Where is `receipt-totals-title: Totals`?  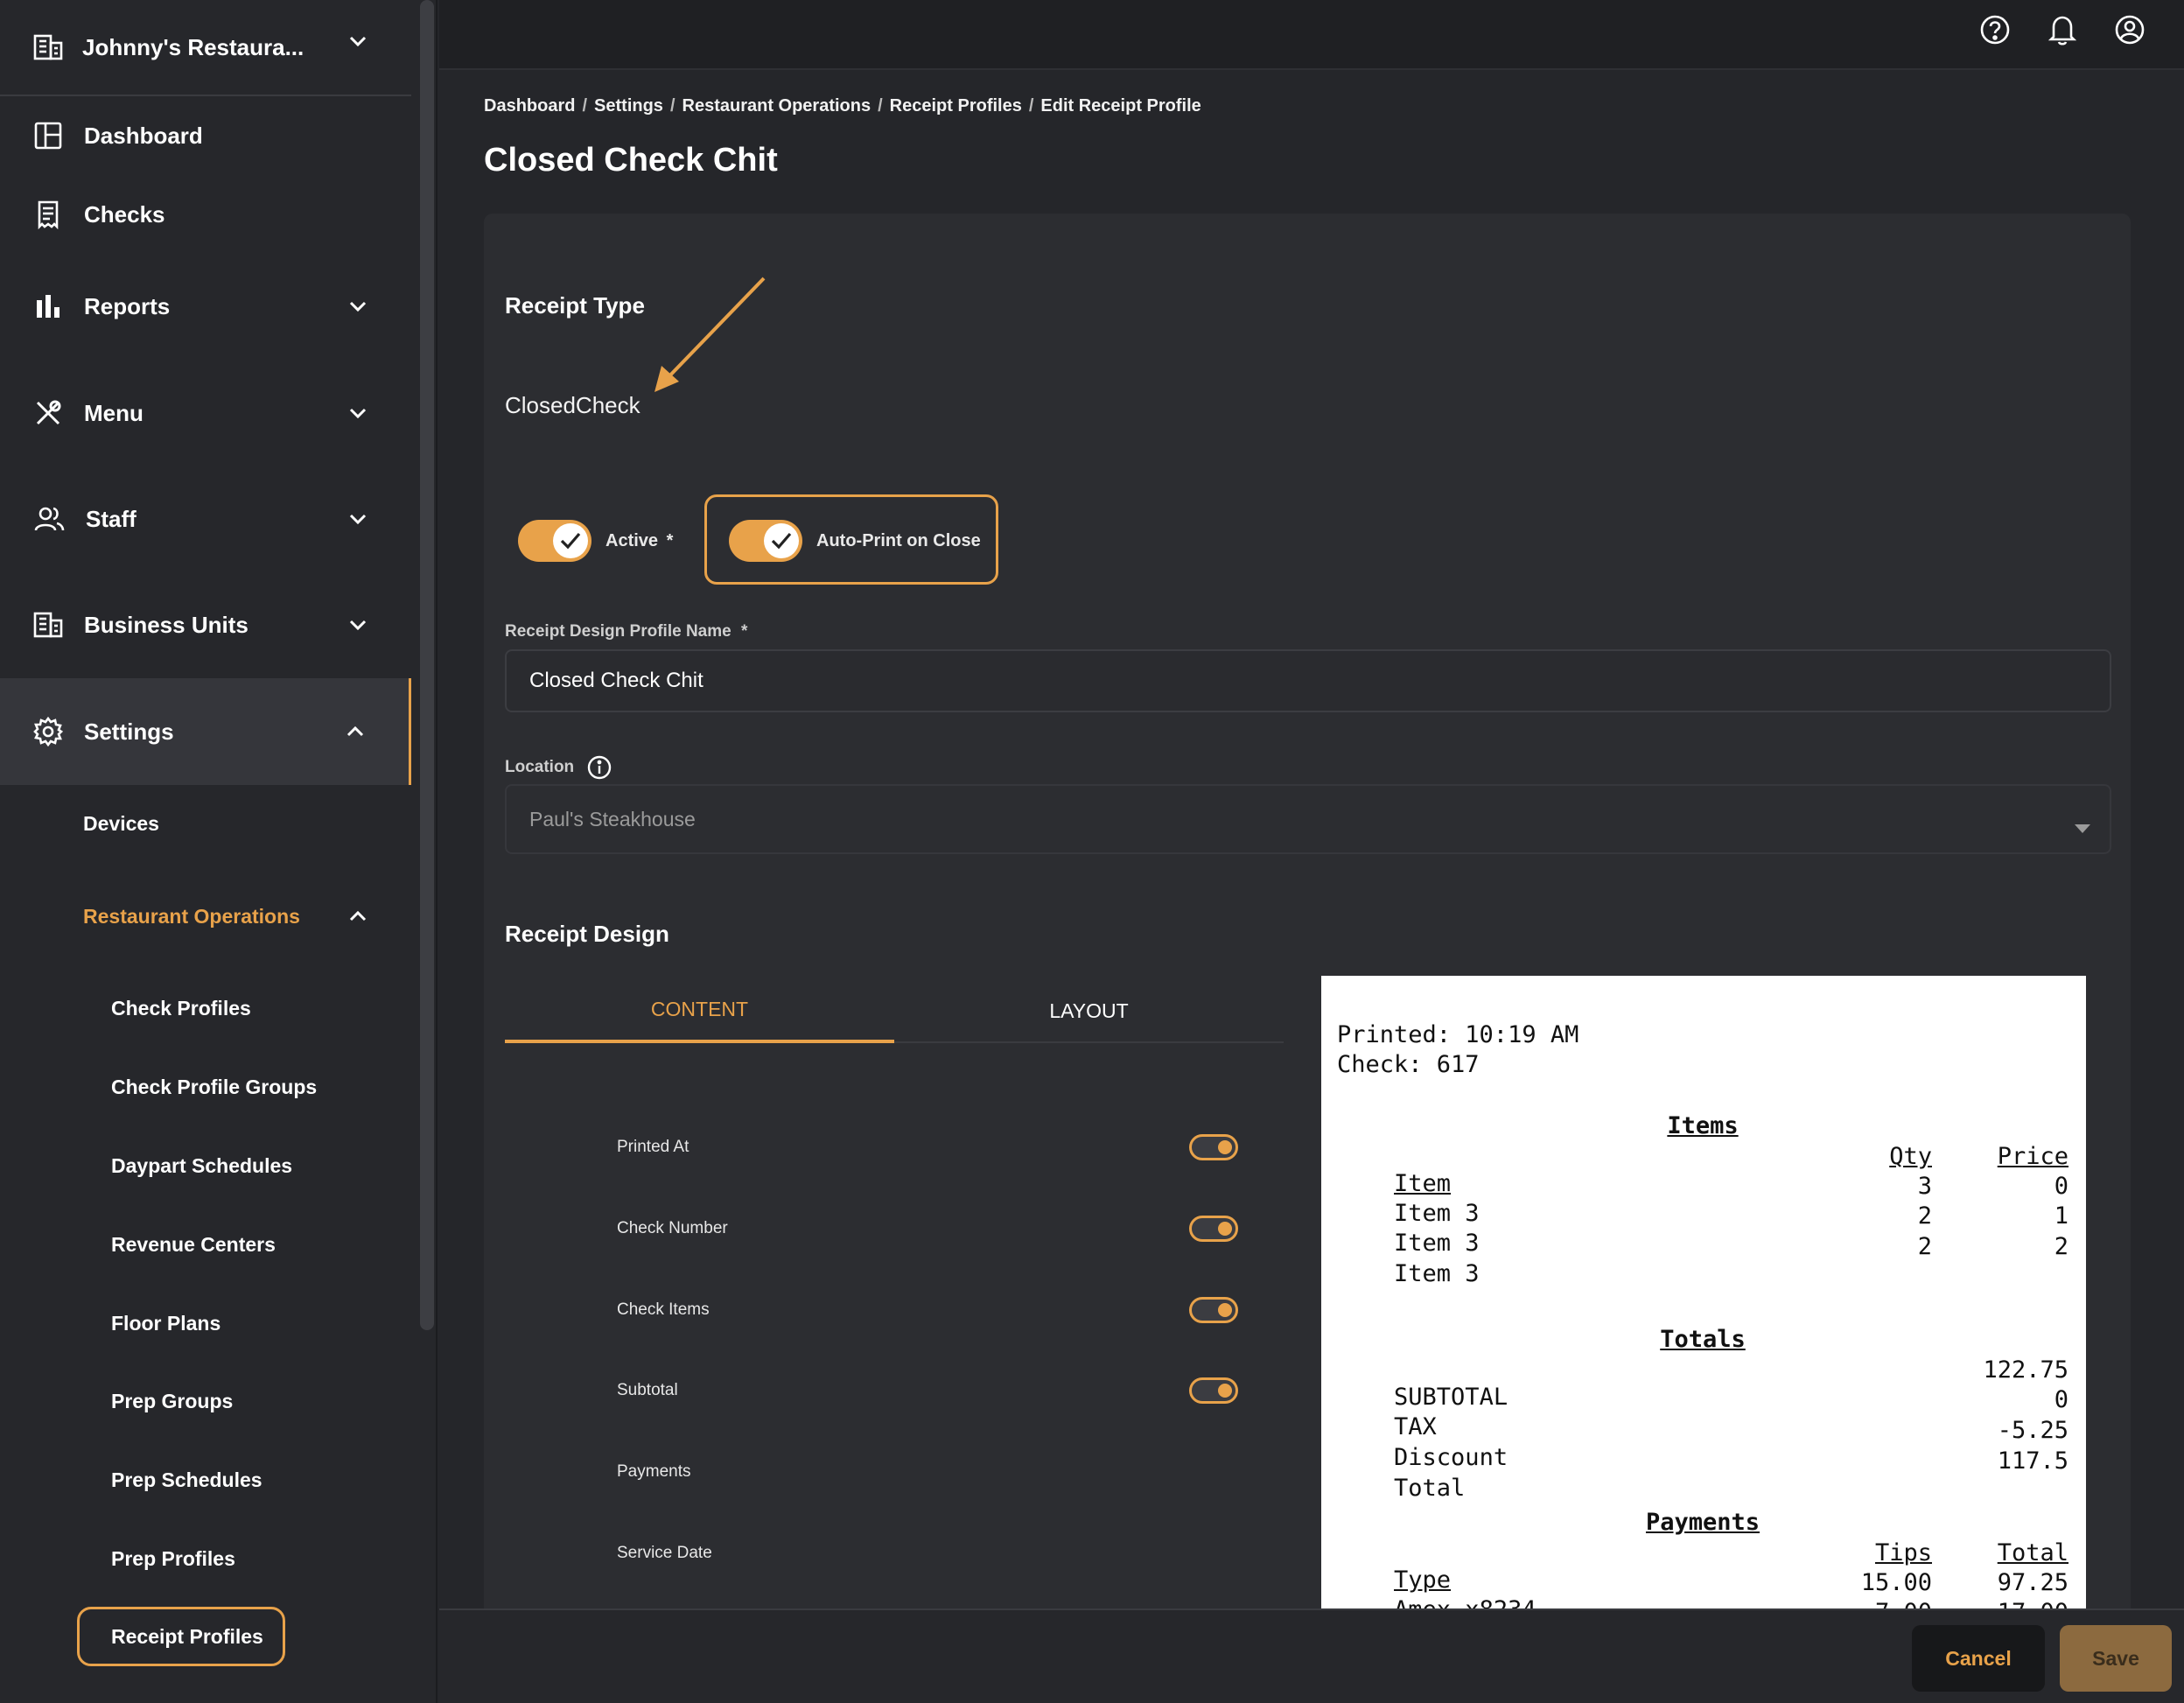
receipt-totals-title: Totals is located at coordinates (1703, 1339).